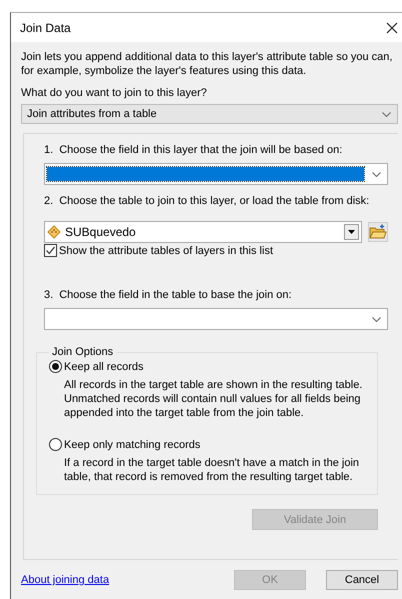 This screenshot has width=402, height=599. I want to click on step-number: 3., so click(49, 295).